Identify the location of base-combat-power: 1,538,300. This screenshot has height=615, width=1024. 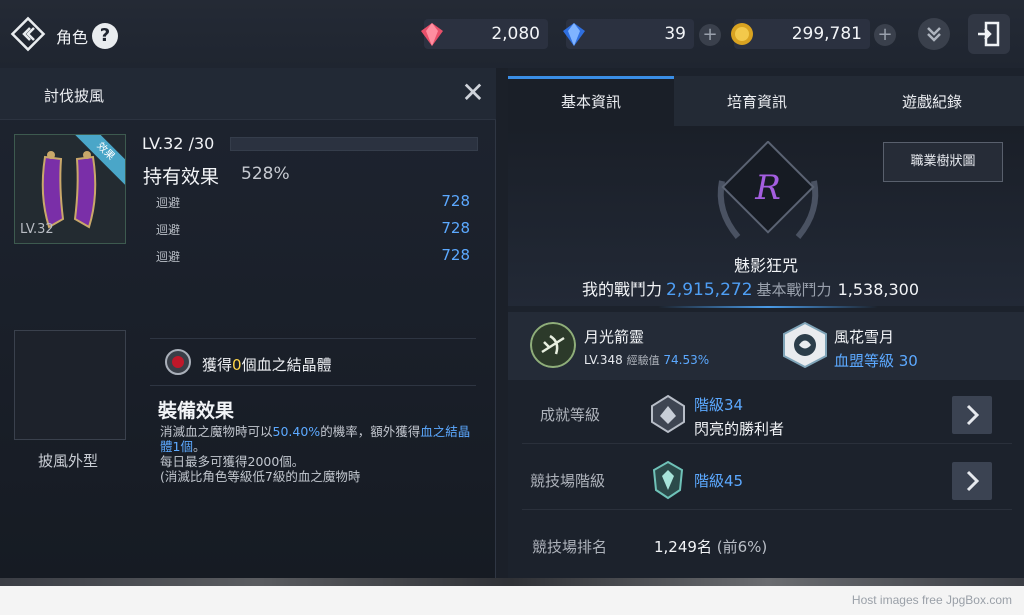
(878, 289).